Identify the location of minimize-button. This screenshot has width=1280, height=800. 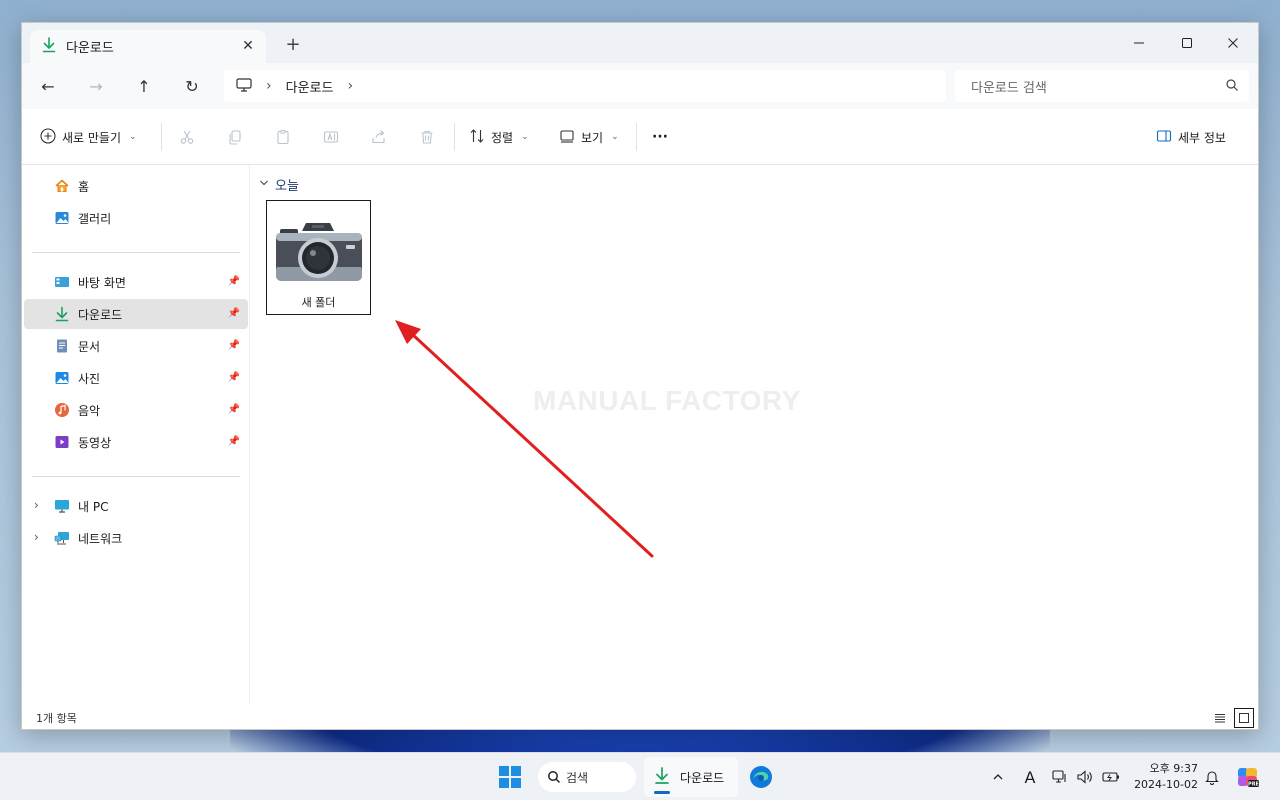
(1139, 43).